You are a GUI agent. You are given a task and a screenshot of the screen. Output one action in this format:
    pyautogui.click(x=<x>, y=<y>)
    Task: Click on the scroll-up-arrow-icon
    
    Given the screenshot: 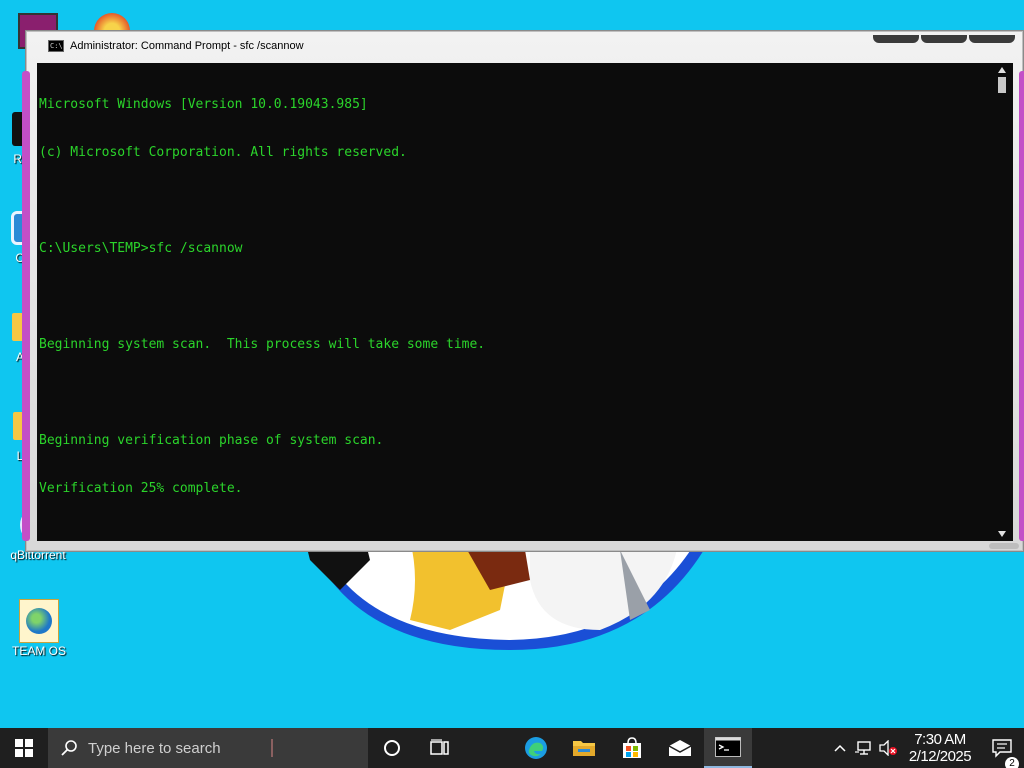 What is the action you would take?
    pyautogui.click(x=1002, y=70)
    